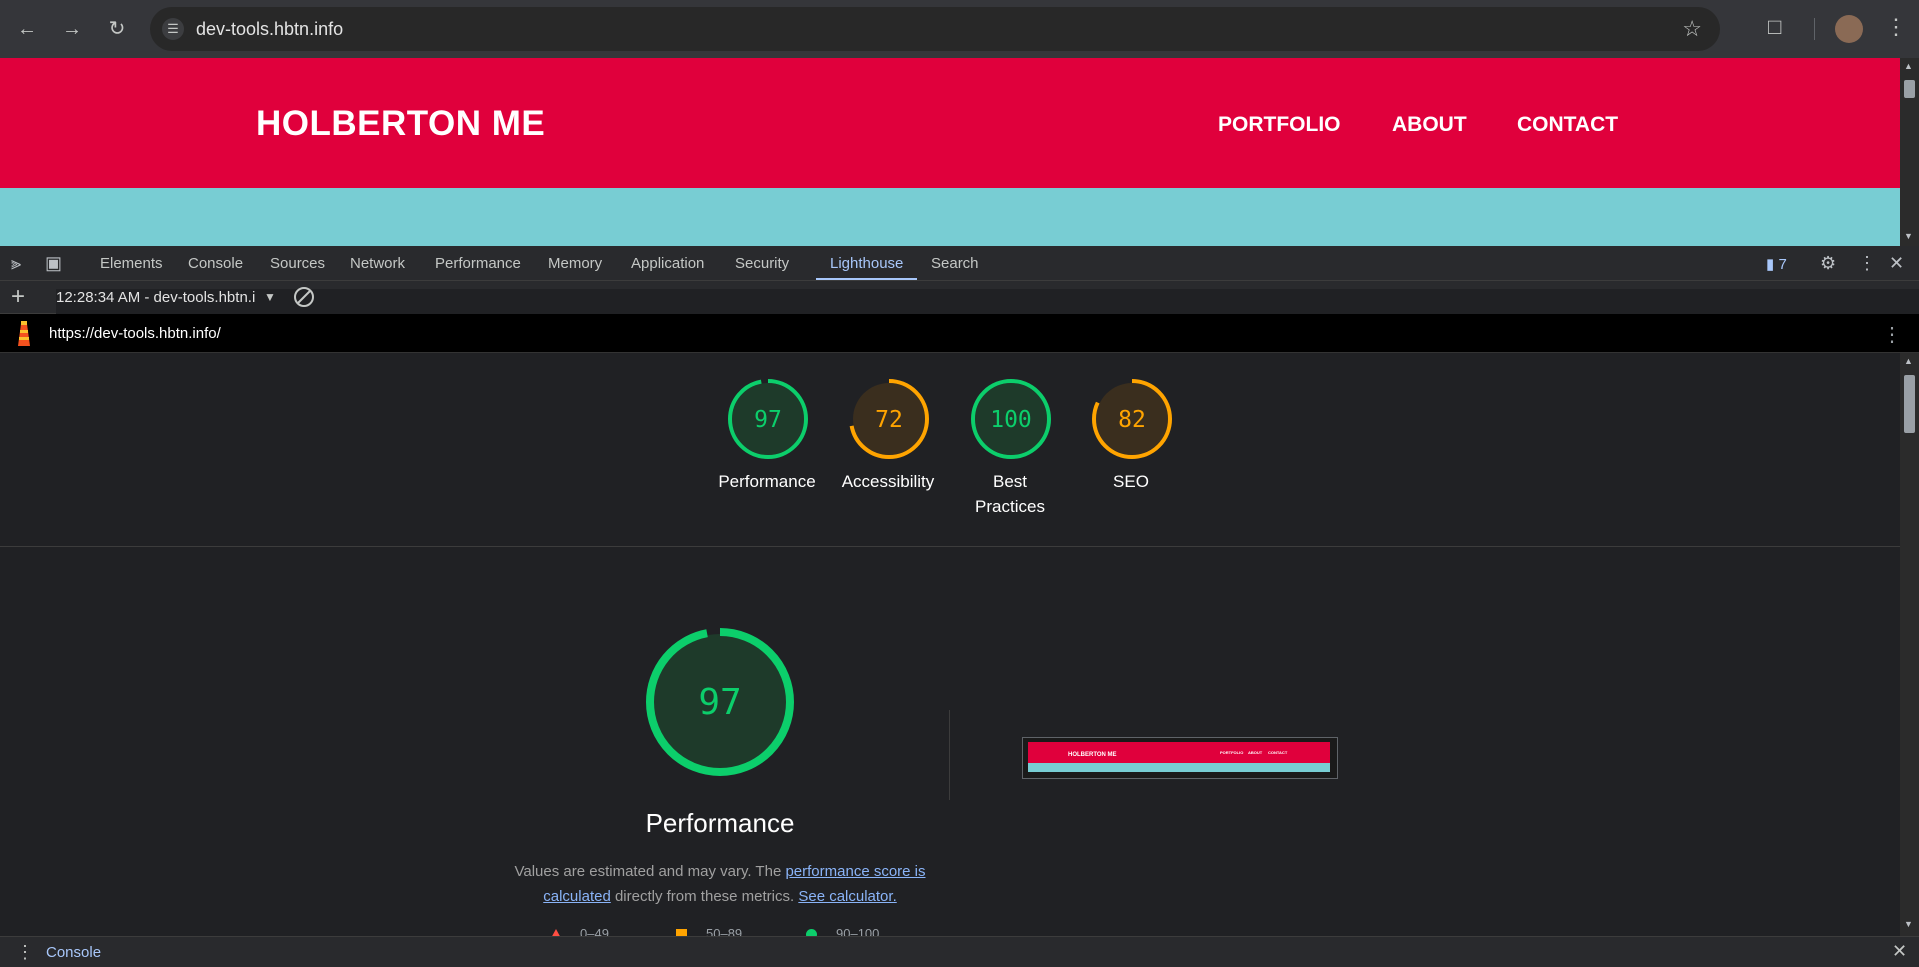 The width and height of the screenshot is (1919, 967). What do you see at coordinates (24, 333) in the screenshot?
I see `lighthouse-logo-icon` at bounding box center [24, 333].